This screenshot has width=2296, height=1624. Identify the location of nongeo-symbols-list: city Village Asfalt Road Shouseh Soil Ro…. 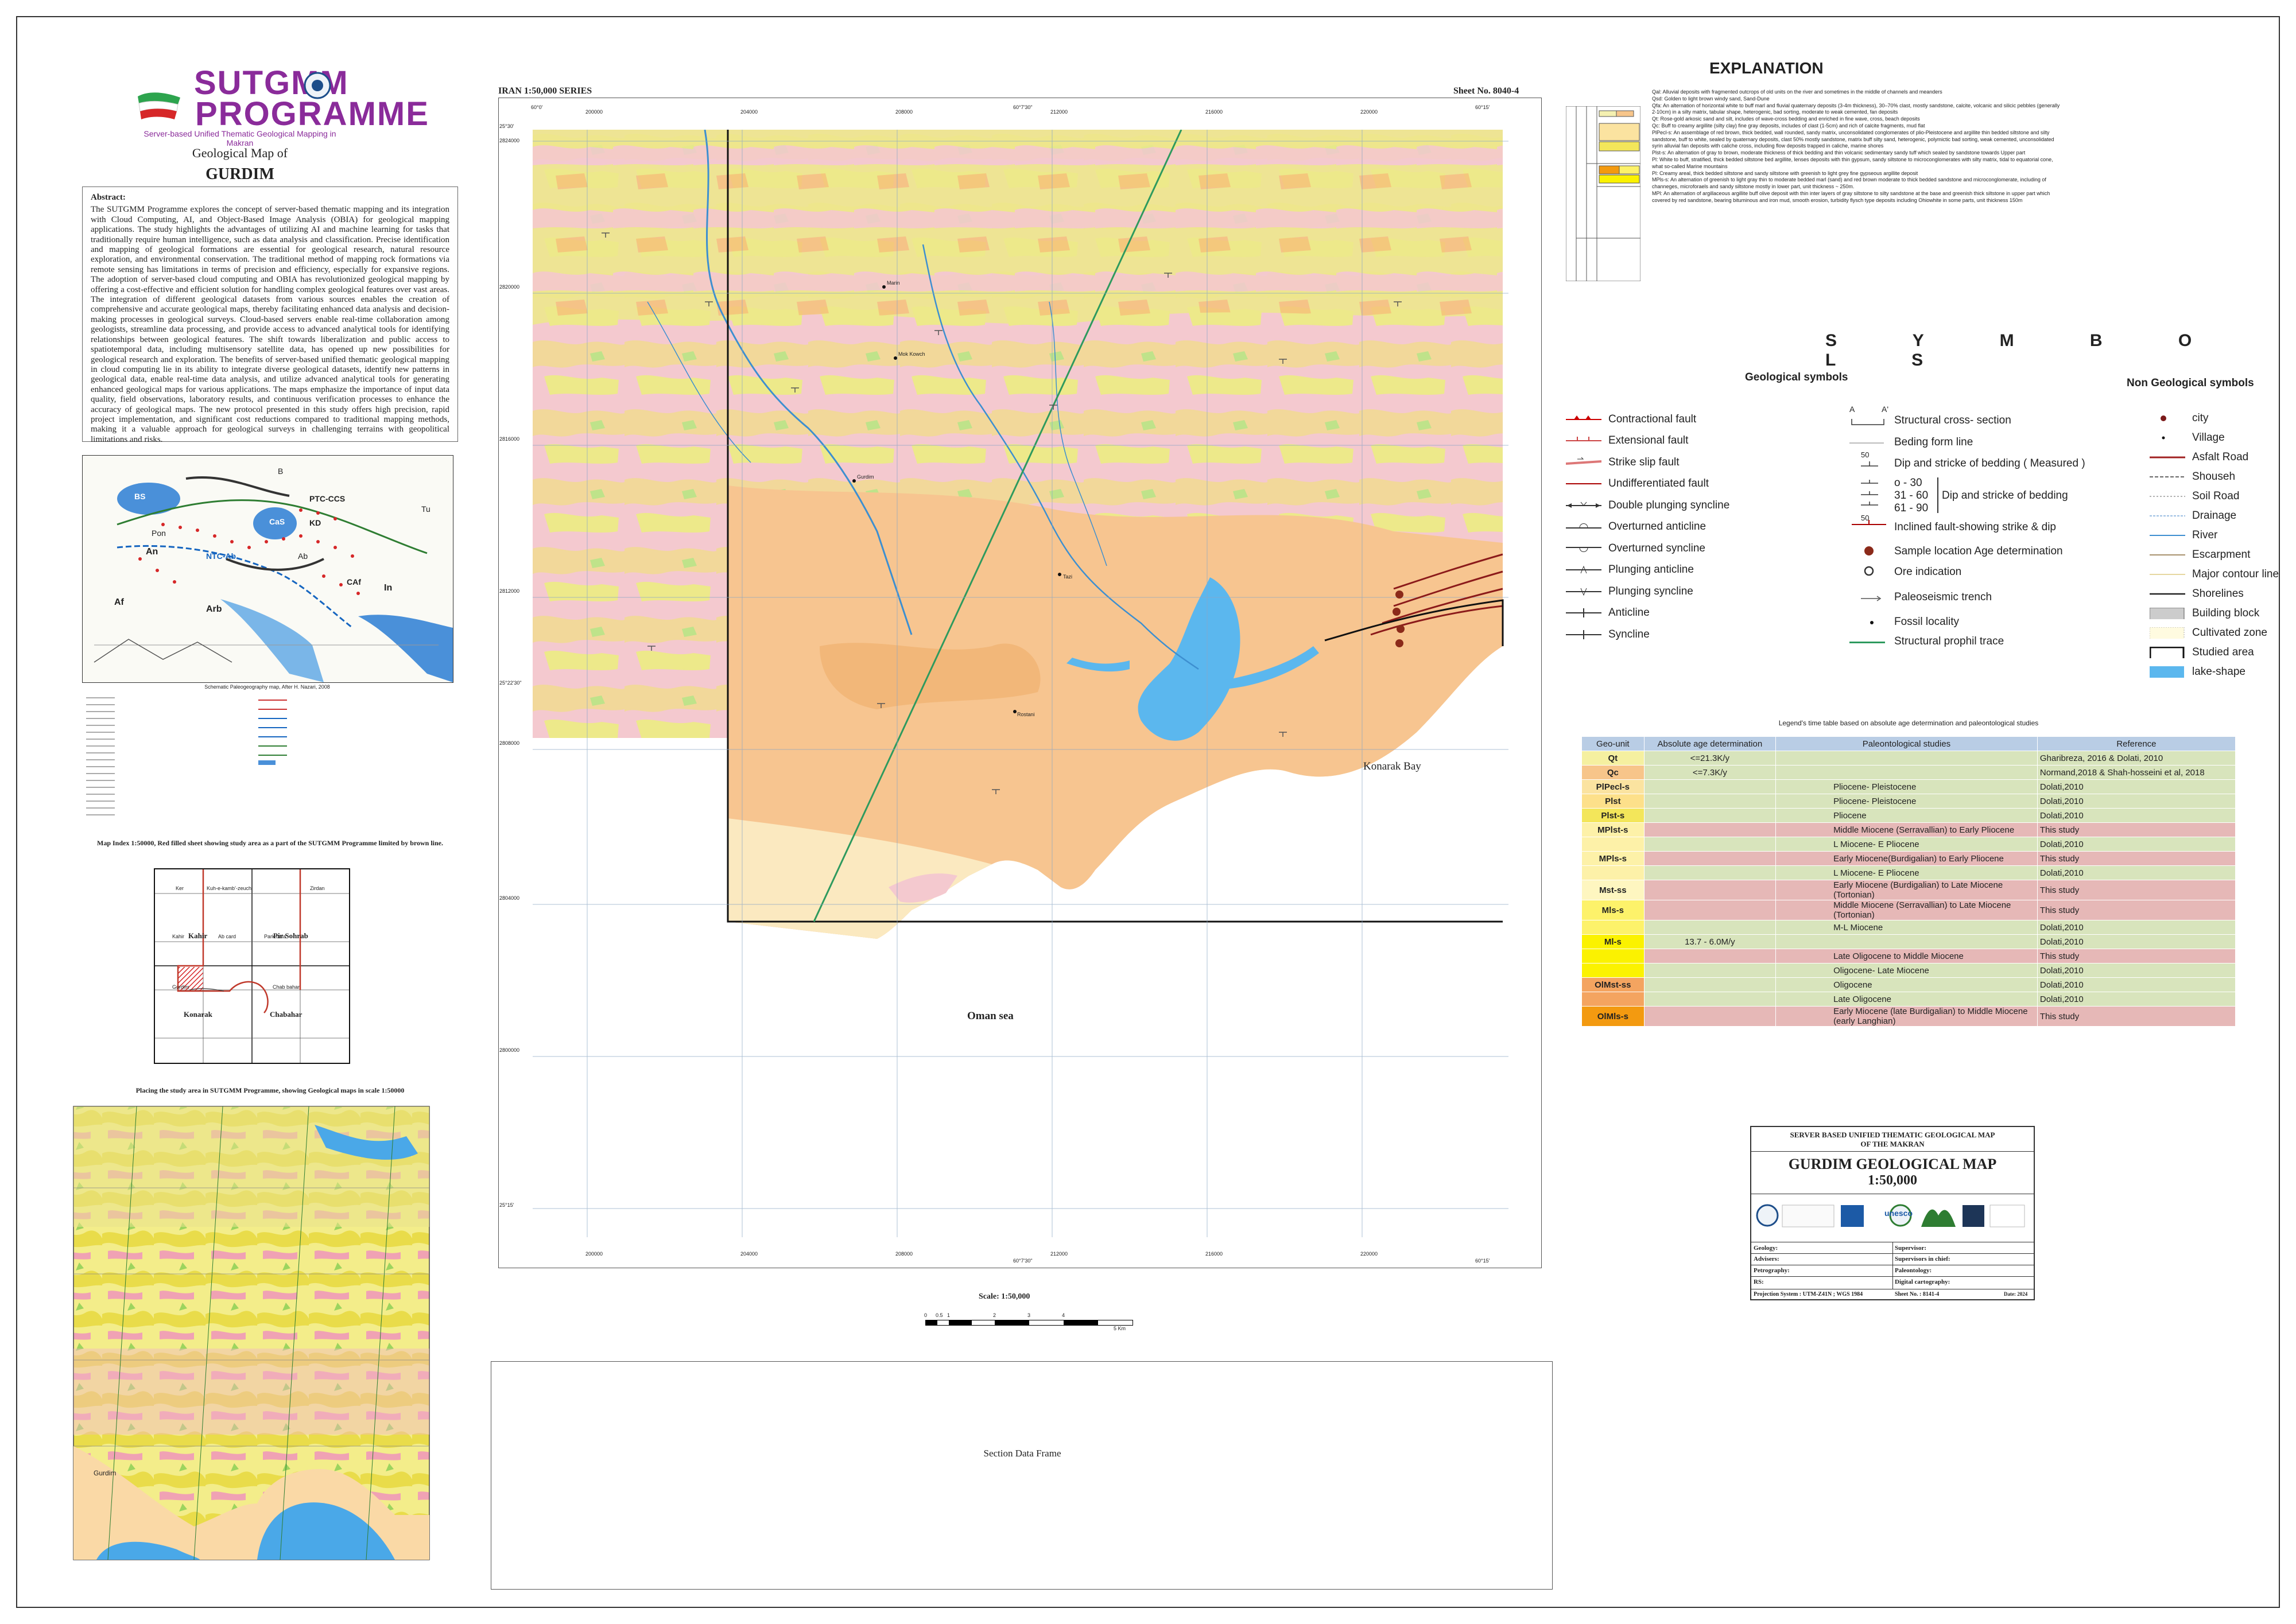
(2214, 545).